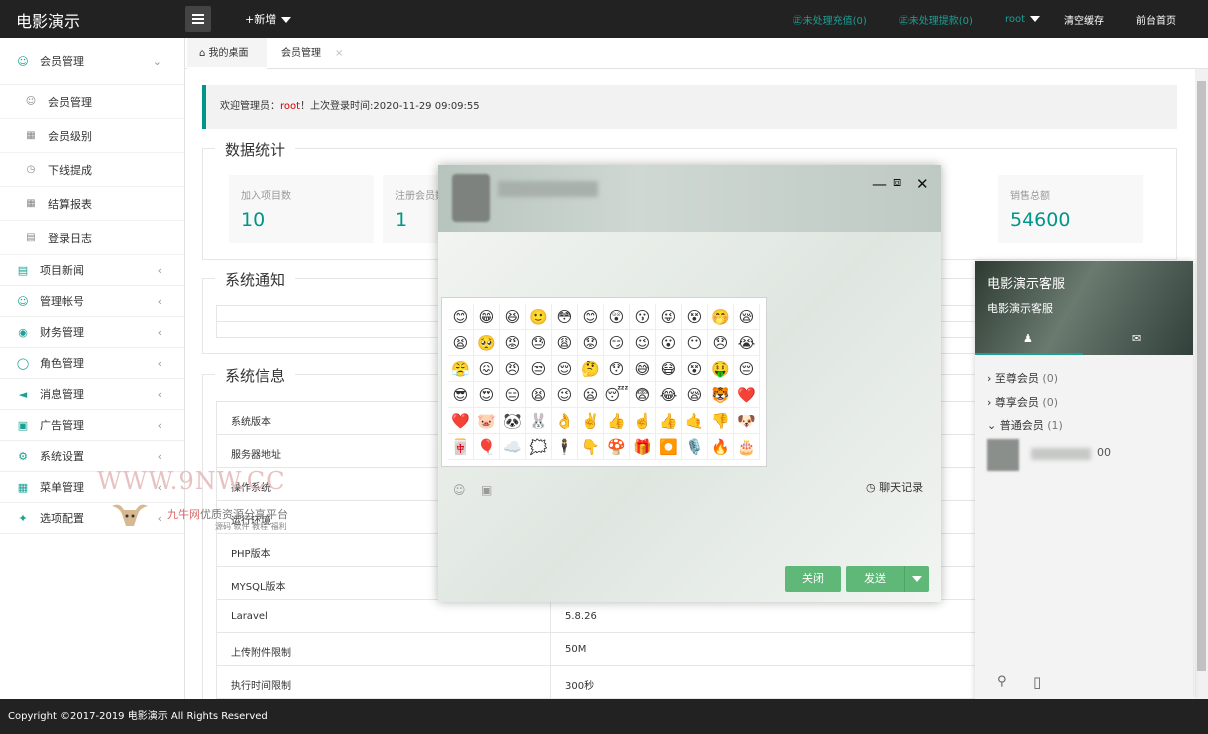  Describe the element at coordinates (513, 343) in the screenshot. I see `emoji-item: 😡` at that location.